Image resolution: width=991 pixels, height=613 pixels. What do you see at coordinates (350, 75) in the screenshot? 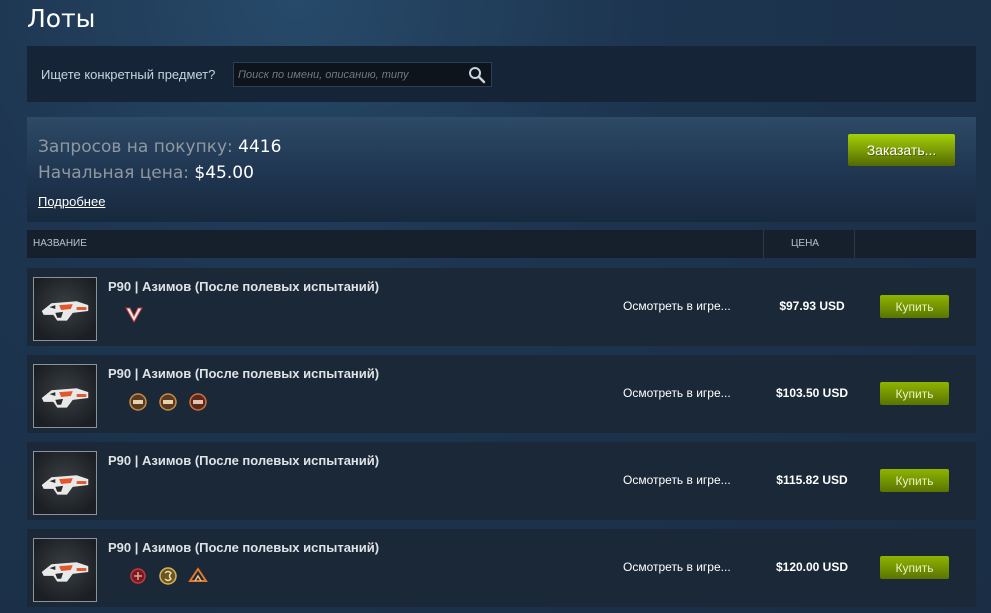
I see `search-input` at bounding box center [350, 75].